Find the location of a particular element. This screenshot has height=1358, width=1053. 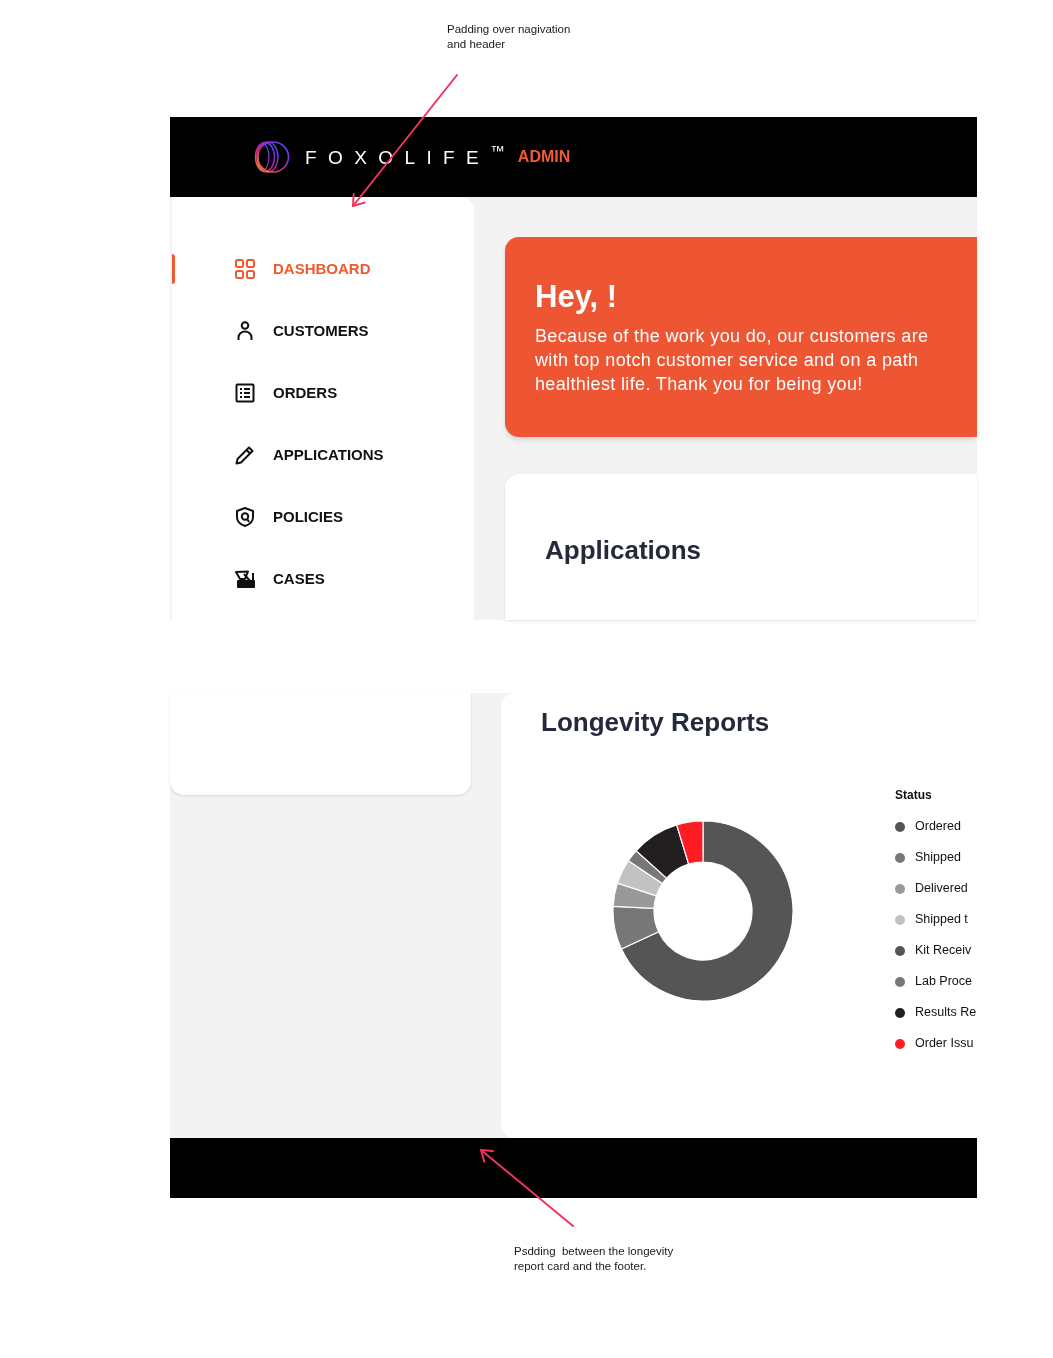

pencil-icon is located at coordinates (245, 455).